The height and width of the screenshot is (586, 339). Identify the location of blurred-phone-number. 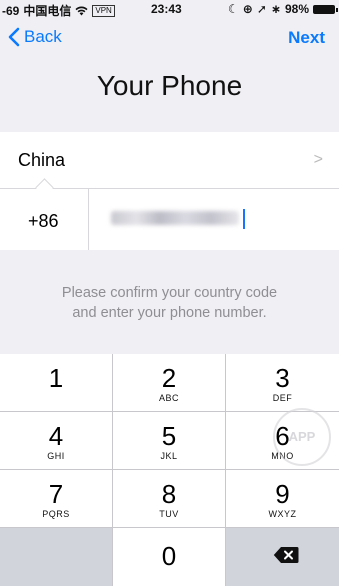
(175, 218).